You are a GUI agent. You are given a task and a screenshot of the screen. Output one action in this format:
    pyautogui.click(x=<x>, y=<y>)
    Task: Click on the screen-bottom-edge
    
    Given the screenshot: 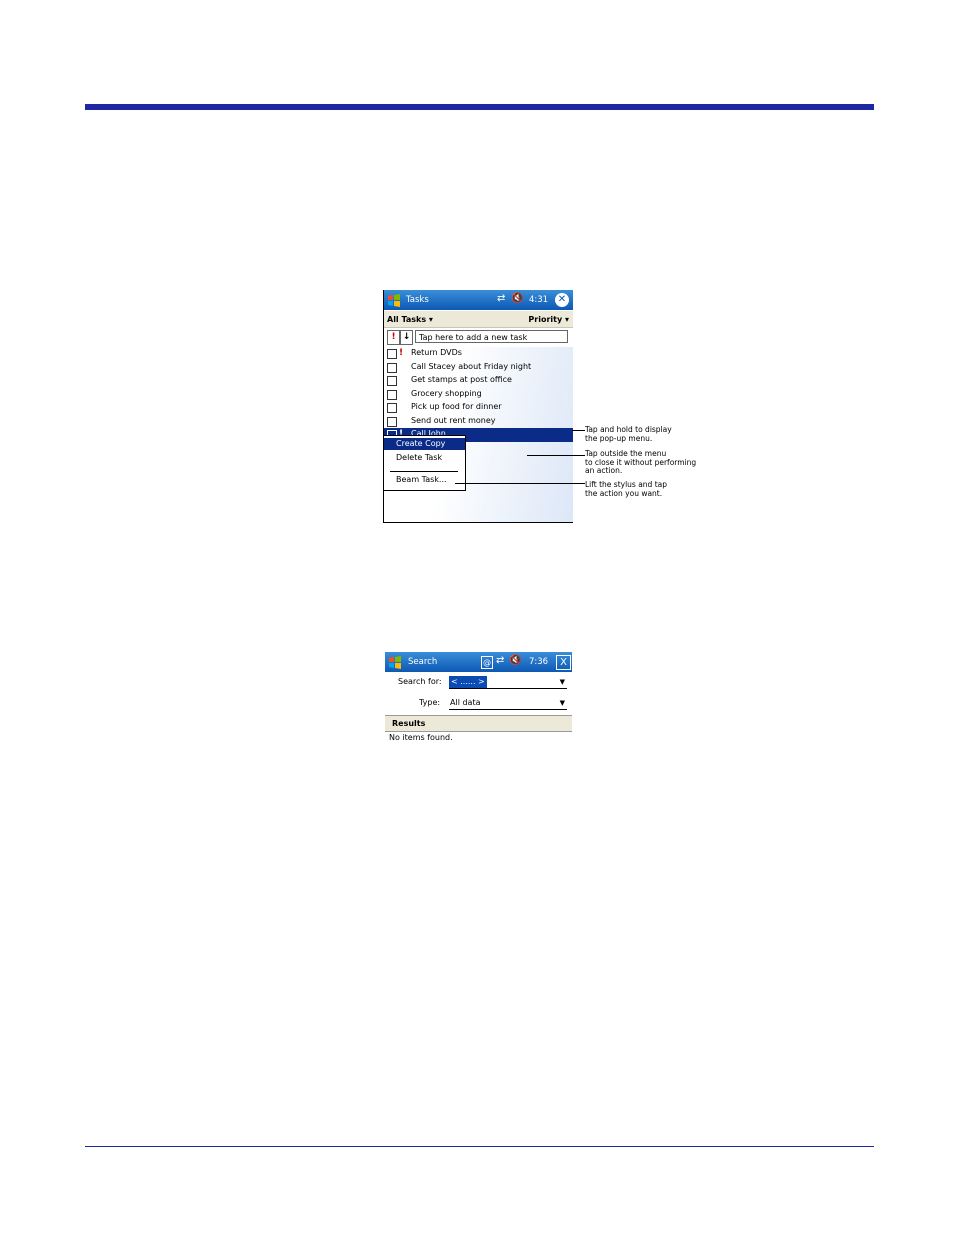 What is the action you would take?
    pyautogui.click(x=478, y=522)
    